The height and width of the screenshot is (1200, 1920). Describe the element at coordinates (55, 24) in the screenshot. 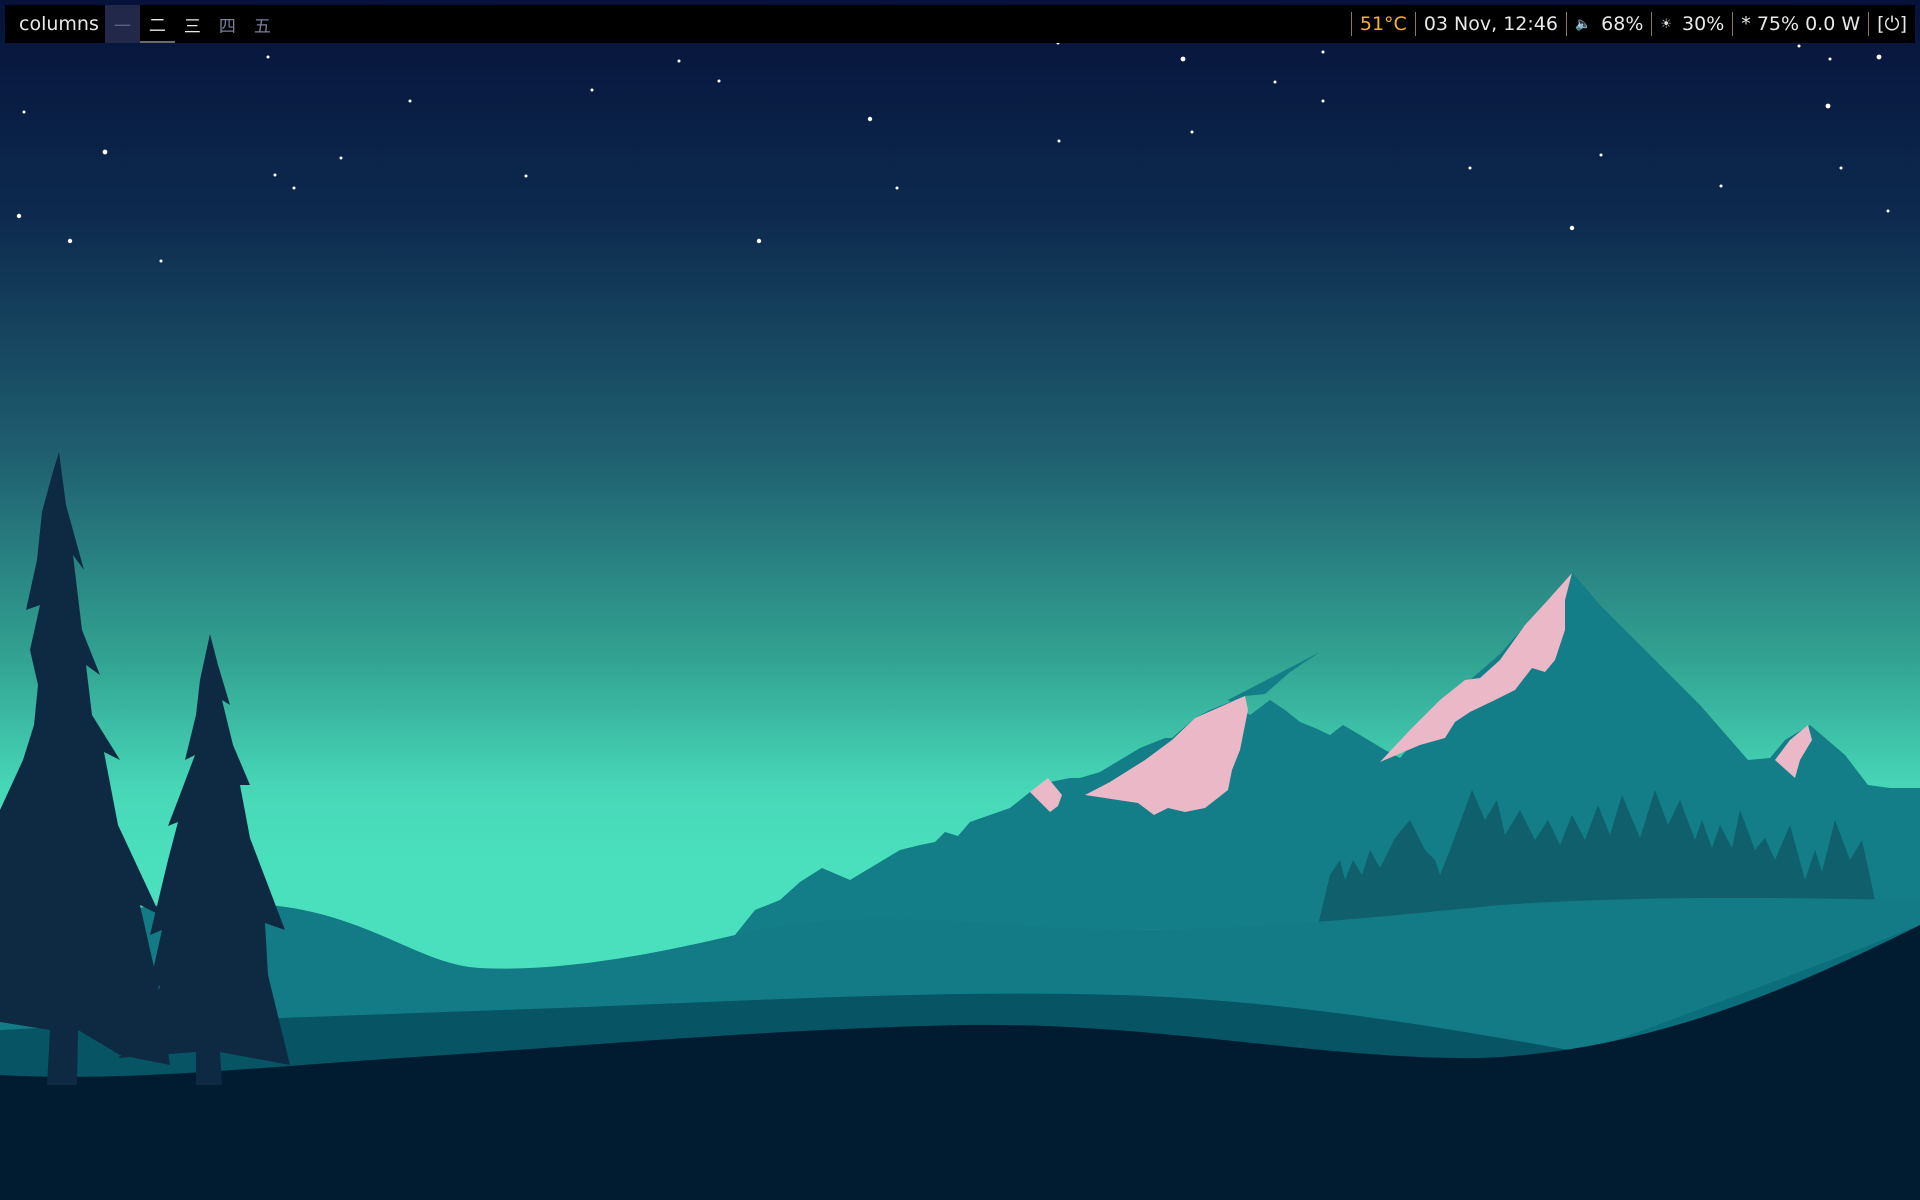

I see `layout-indicator: columns` at that location.